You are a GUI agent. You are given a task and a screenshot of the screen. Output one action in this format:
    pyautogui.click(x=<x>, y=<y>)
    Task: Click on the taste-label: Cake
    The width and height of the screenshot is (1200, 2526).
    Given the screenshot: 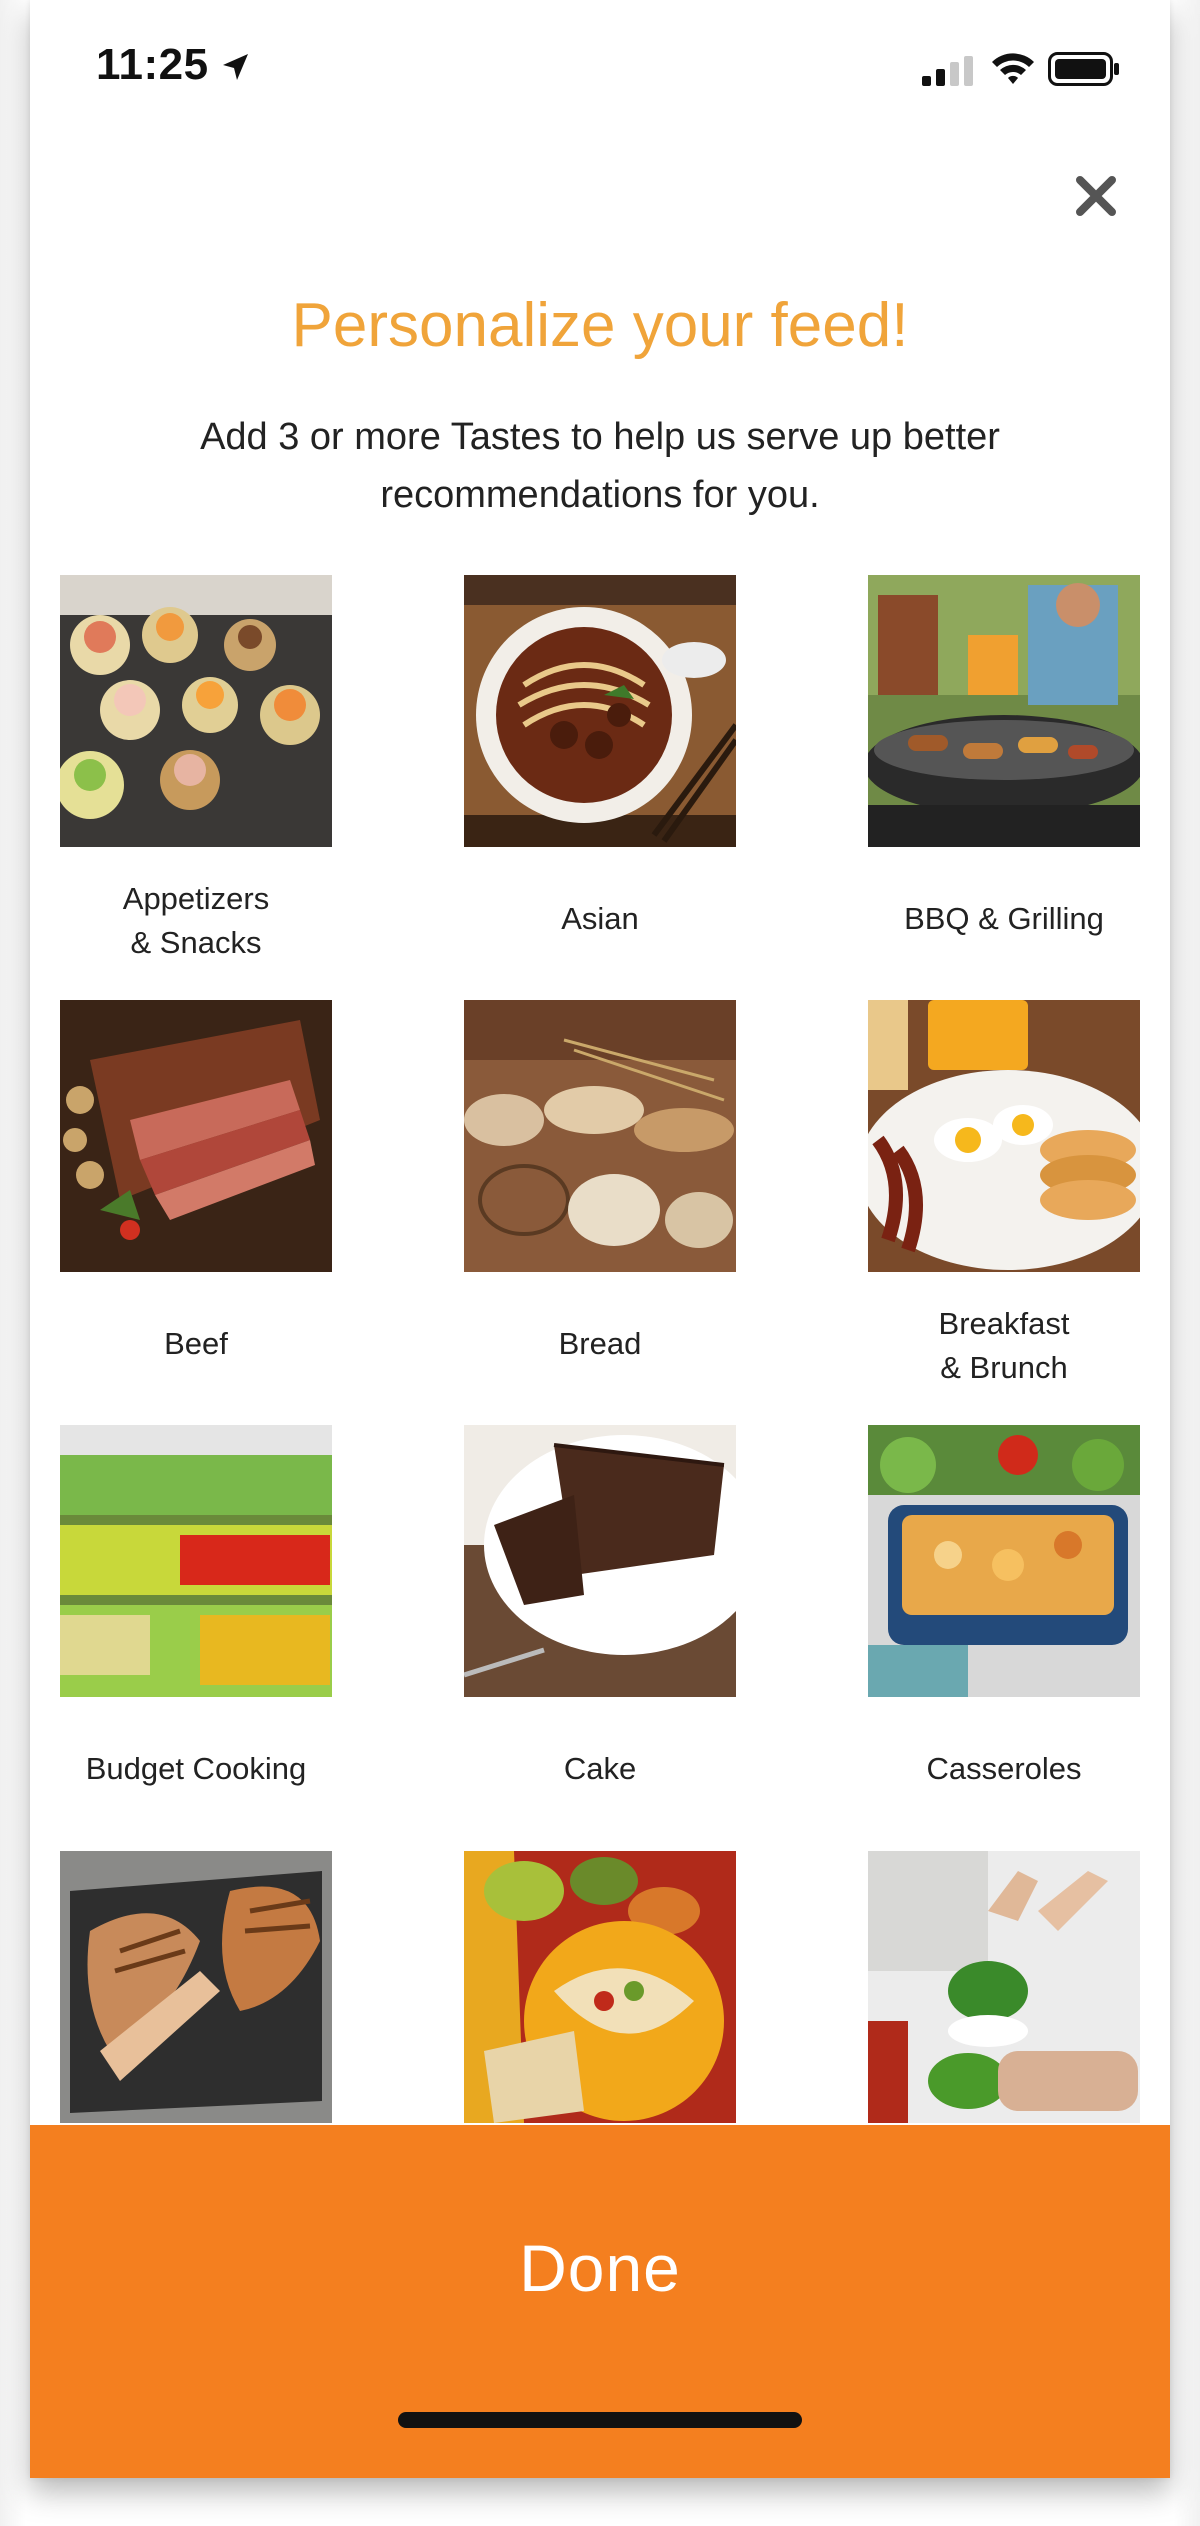 What is the action you would take?
    pyautogui.click(x=600, y=1768)
    